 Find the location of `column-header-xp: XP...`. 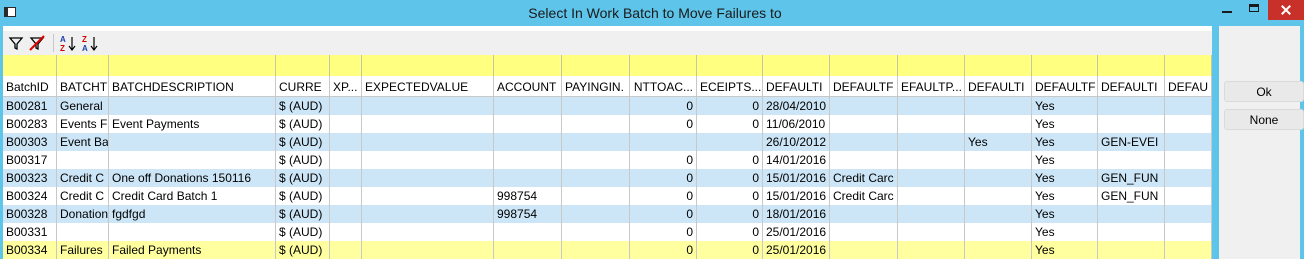

column-header-xp: XP... is located at coordinates (346, 86).